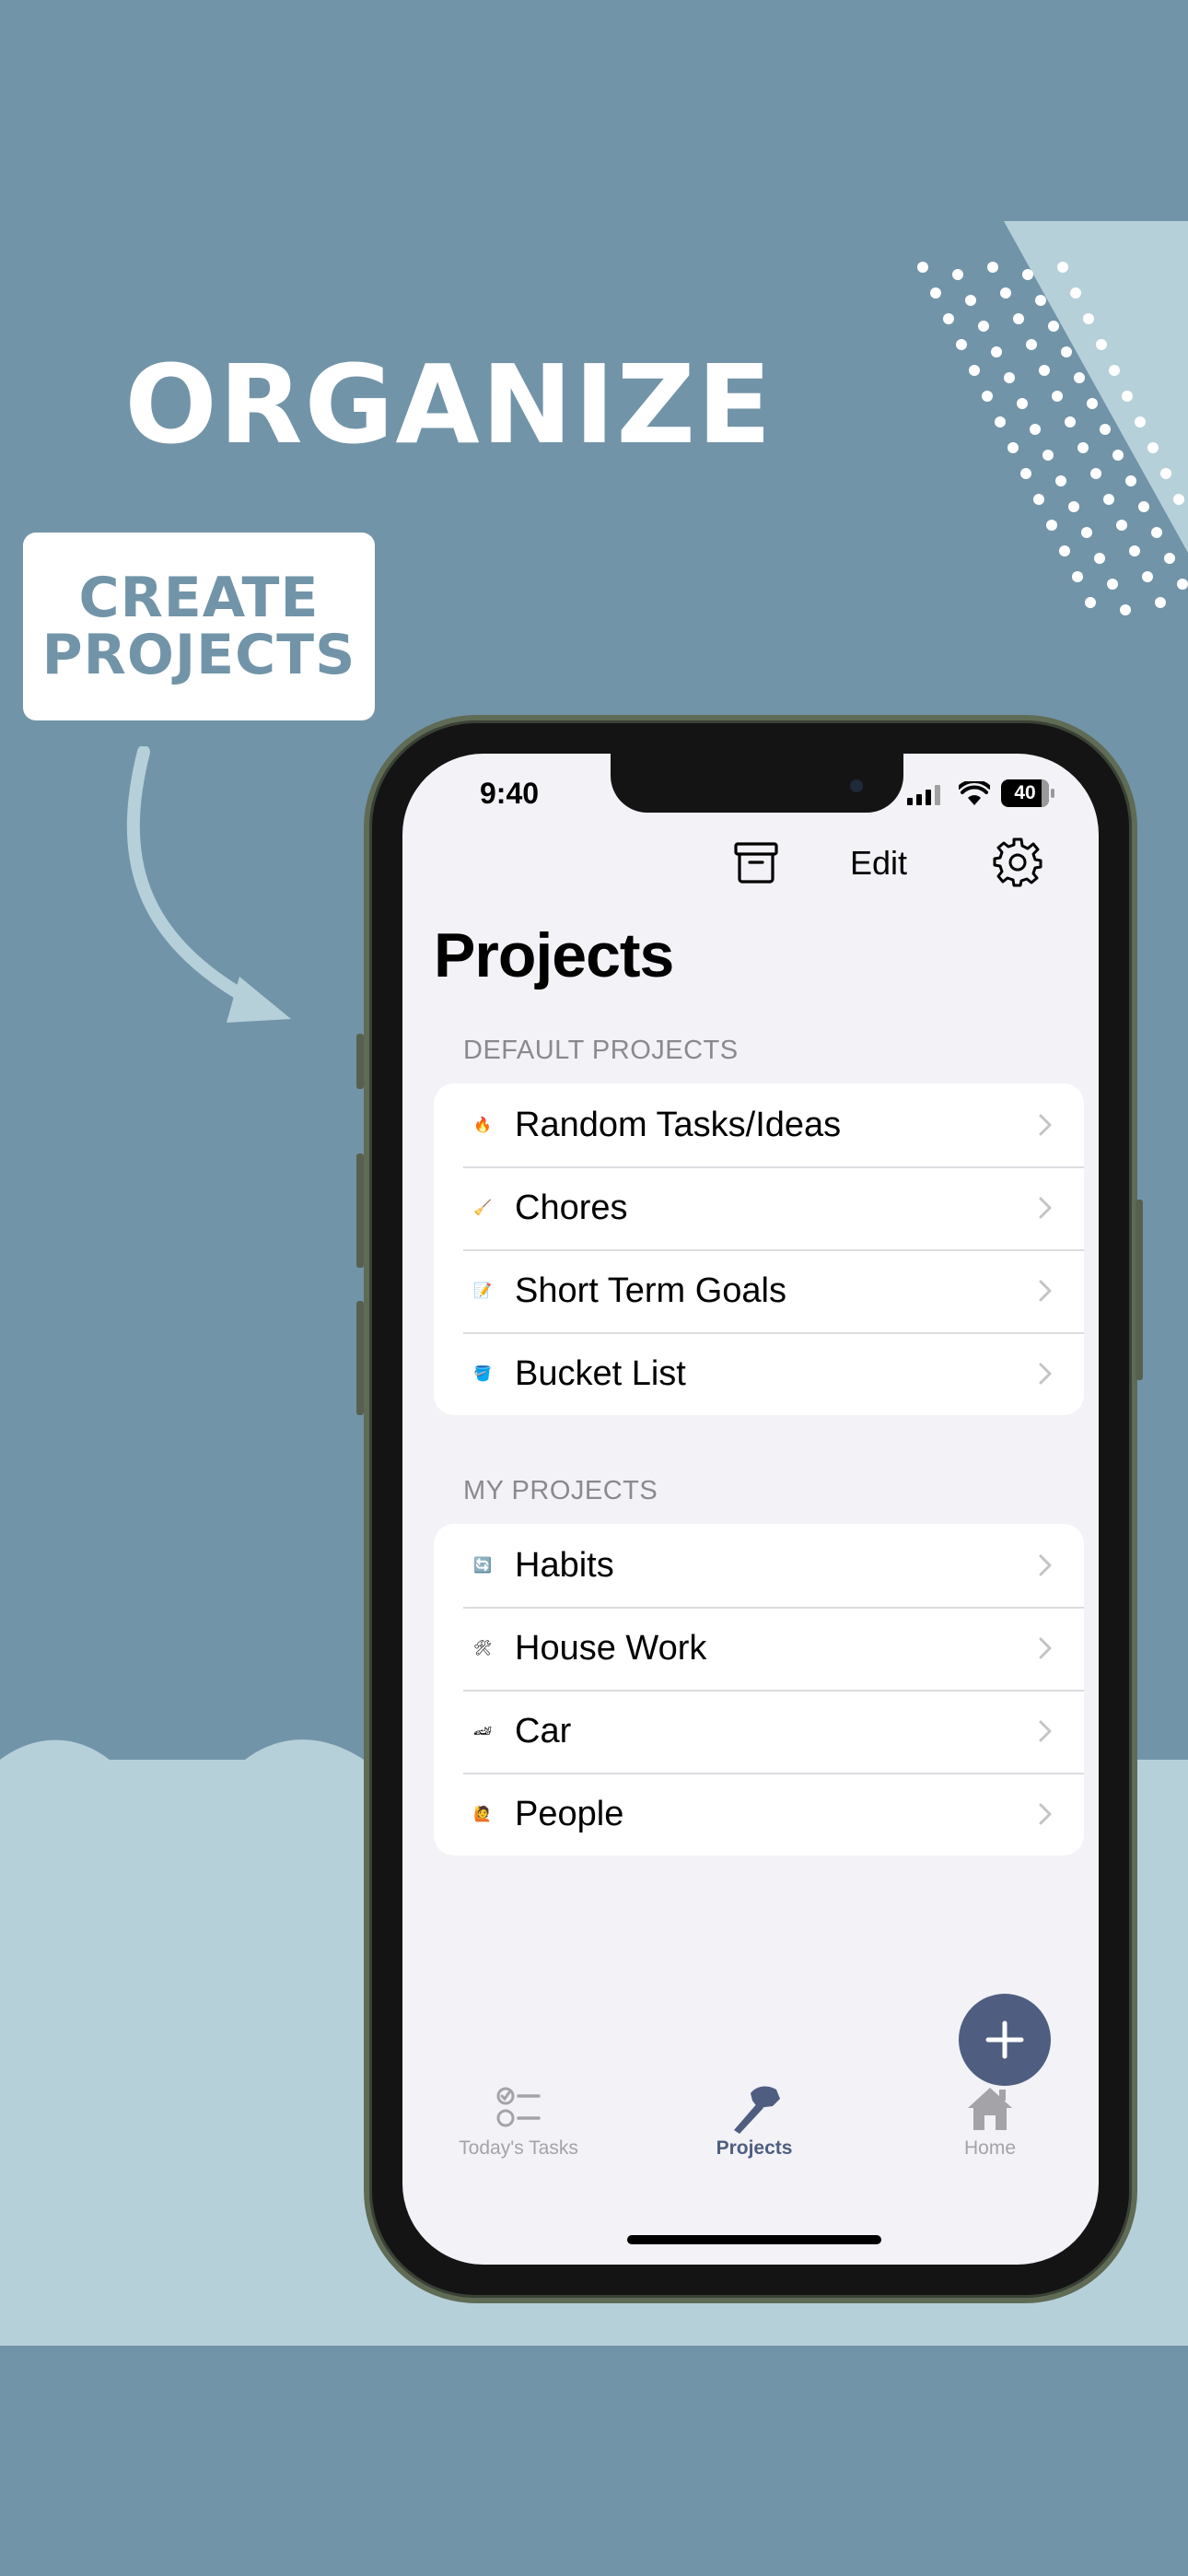  What do you see at coordinates (360, 1358) in the screenshot?
I see `volume-down-button` at bounding box center [360, 1358].